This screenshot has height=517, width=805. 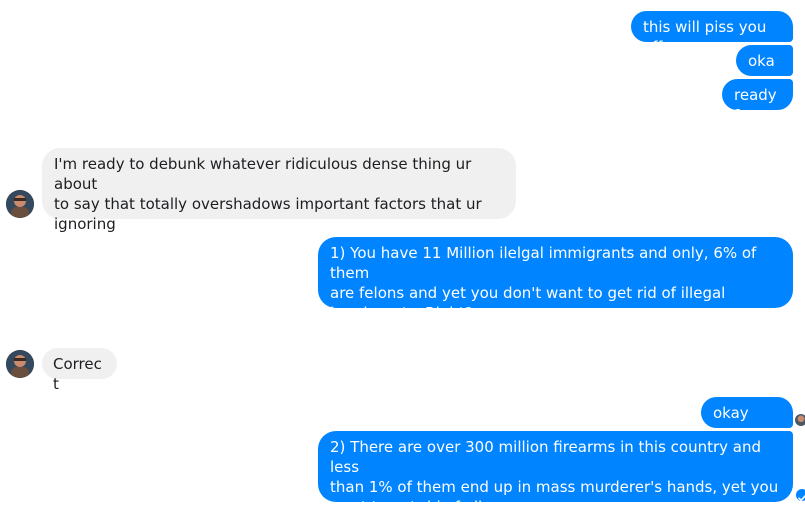 What do you see at coordinates (764, 67) in the screenshot?
I see `outgoing-message: okay` at bounding box center [764, 67].